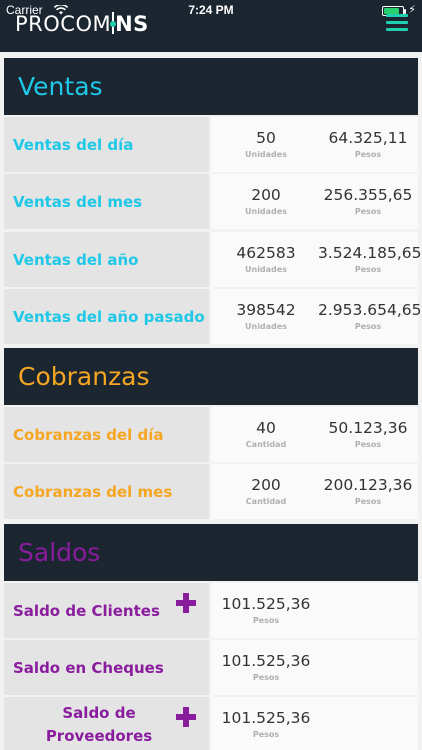 The height and width of the screenshot is (750, 422). What do you see at coordinates (73, 144) in the screenshot?
I see `row-label: Ventas del día` at bounding box center [73, 144].